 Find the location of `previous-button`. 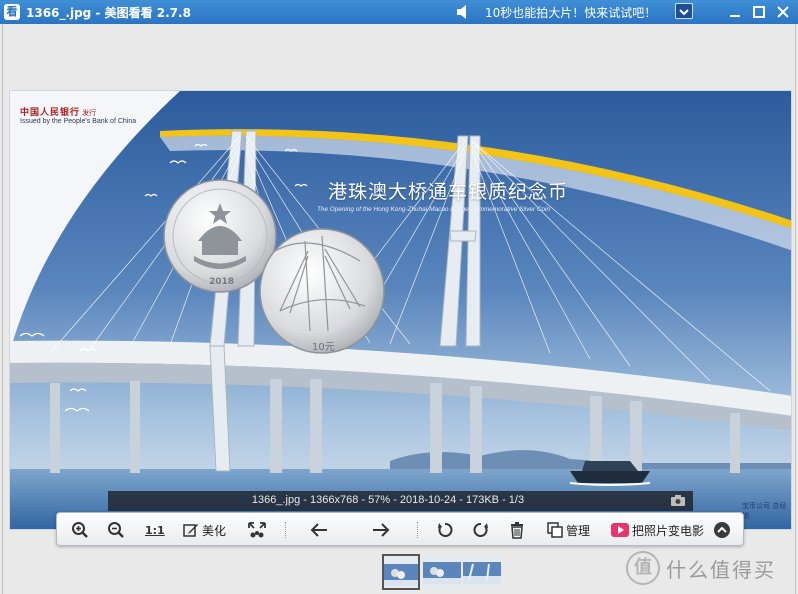

previous-button is located at coordinates (319, 530).